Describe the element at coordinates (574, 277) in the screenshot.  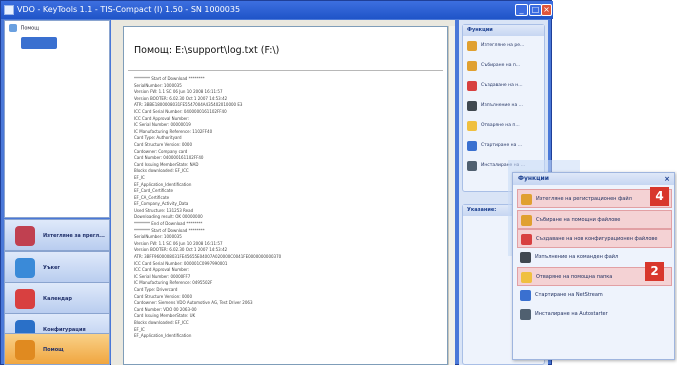
I see `zoom-function-item-label: Отваряне на помощна папка` at that location.